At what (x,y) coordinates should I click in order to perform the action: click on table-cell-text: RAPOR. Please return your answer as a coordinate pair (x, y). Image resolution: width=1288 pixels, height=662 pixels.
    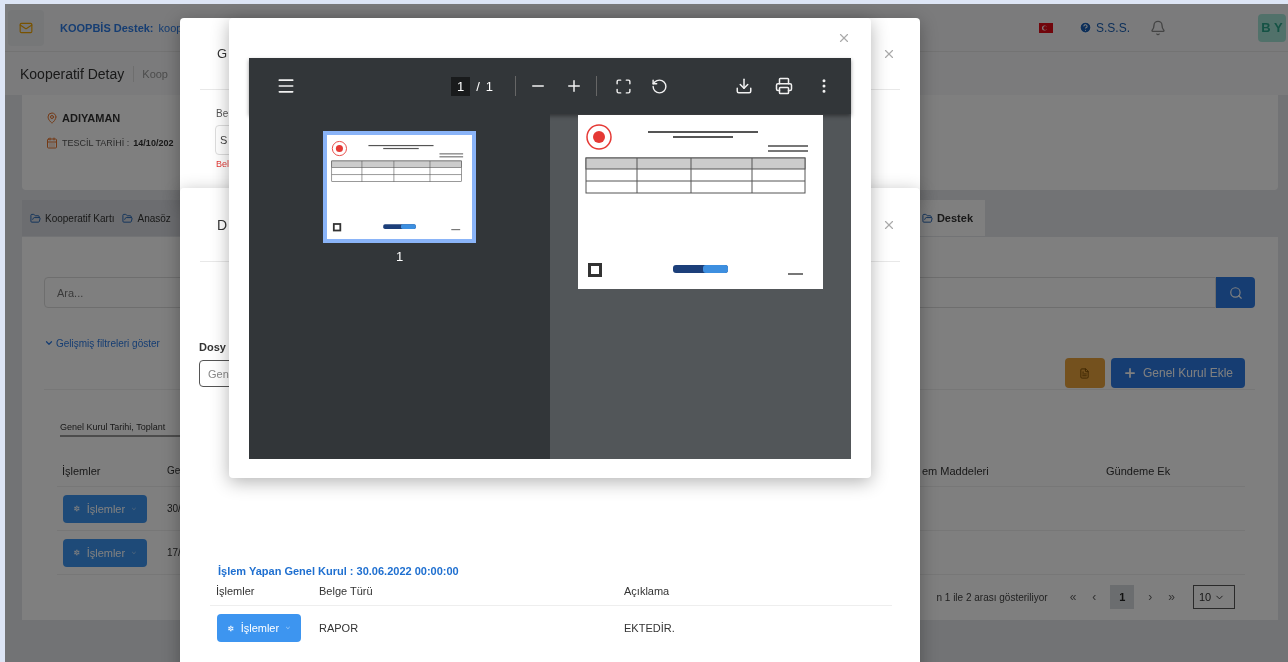
    Looking at the image, I should click on (339, 628).